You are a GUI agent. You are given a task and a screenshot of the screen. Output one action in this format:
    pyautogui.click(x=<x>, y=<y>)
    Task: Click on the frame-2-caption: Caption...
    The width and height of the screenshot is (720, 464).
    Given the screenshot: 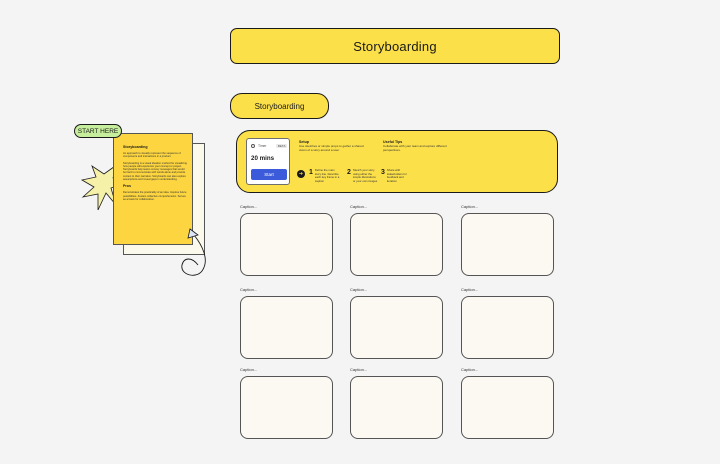 What is the action you would take?
    pyautogui.click(x=358, y=206)
    